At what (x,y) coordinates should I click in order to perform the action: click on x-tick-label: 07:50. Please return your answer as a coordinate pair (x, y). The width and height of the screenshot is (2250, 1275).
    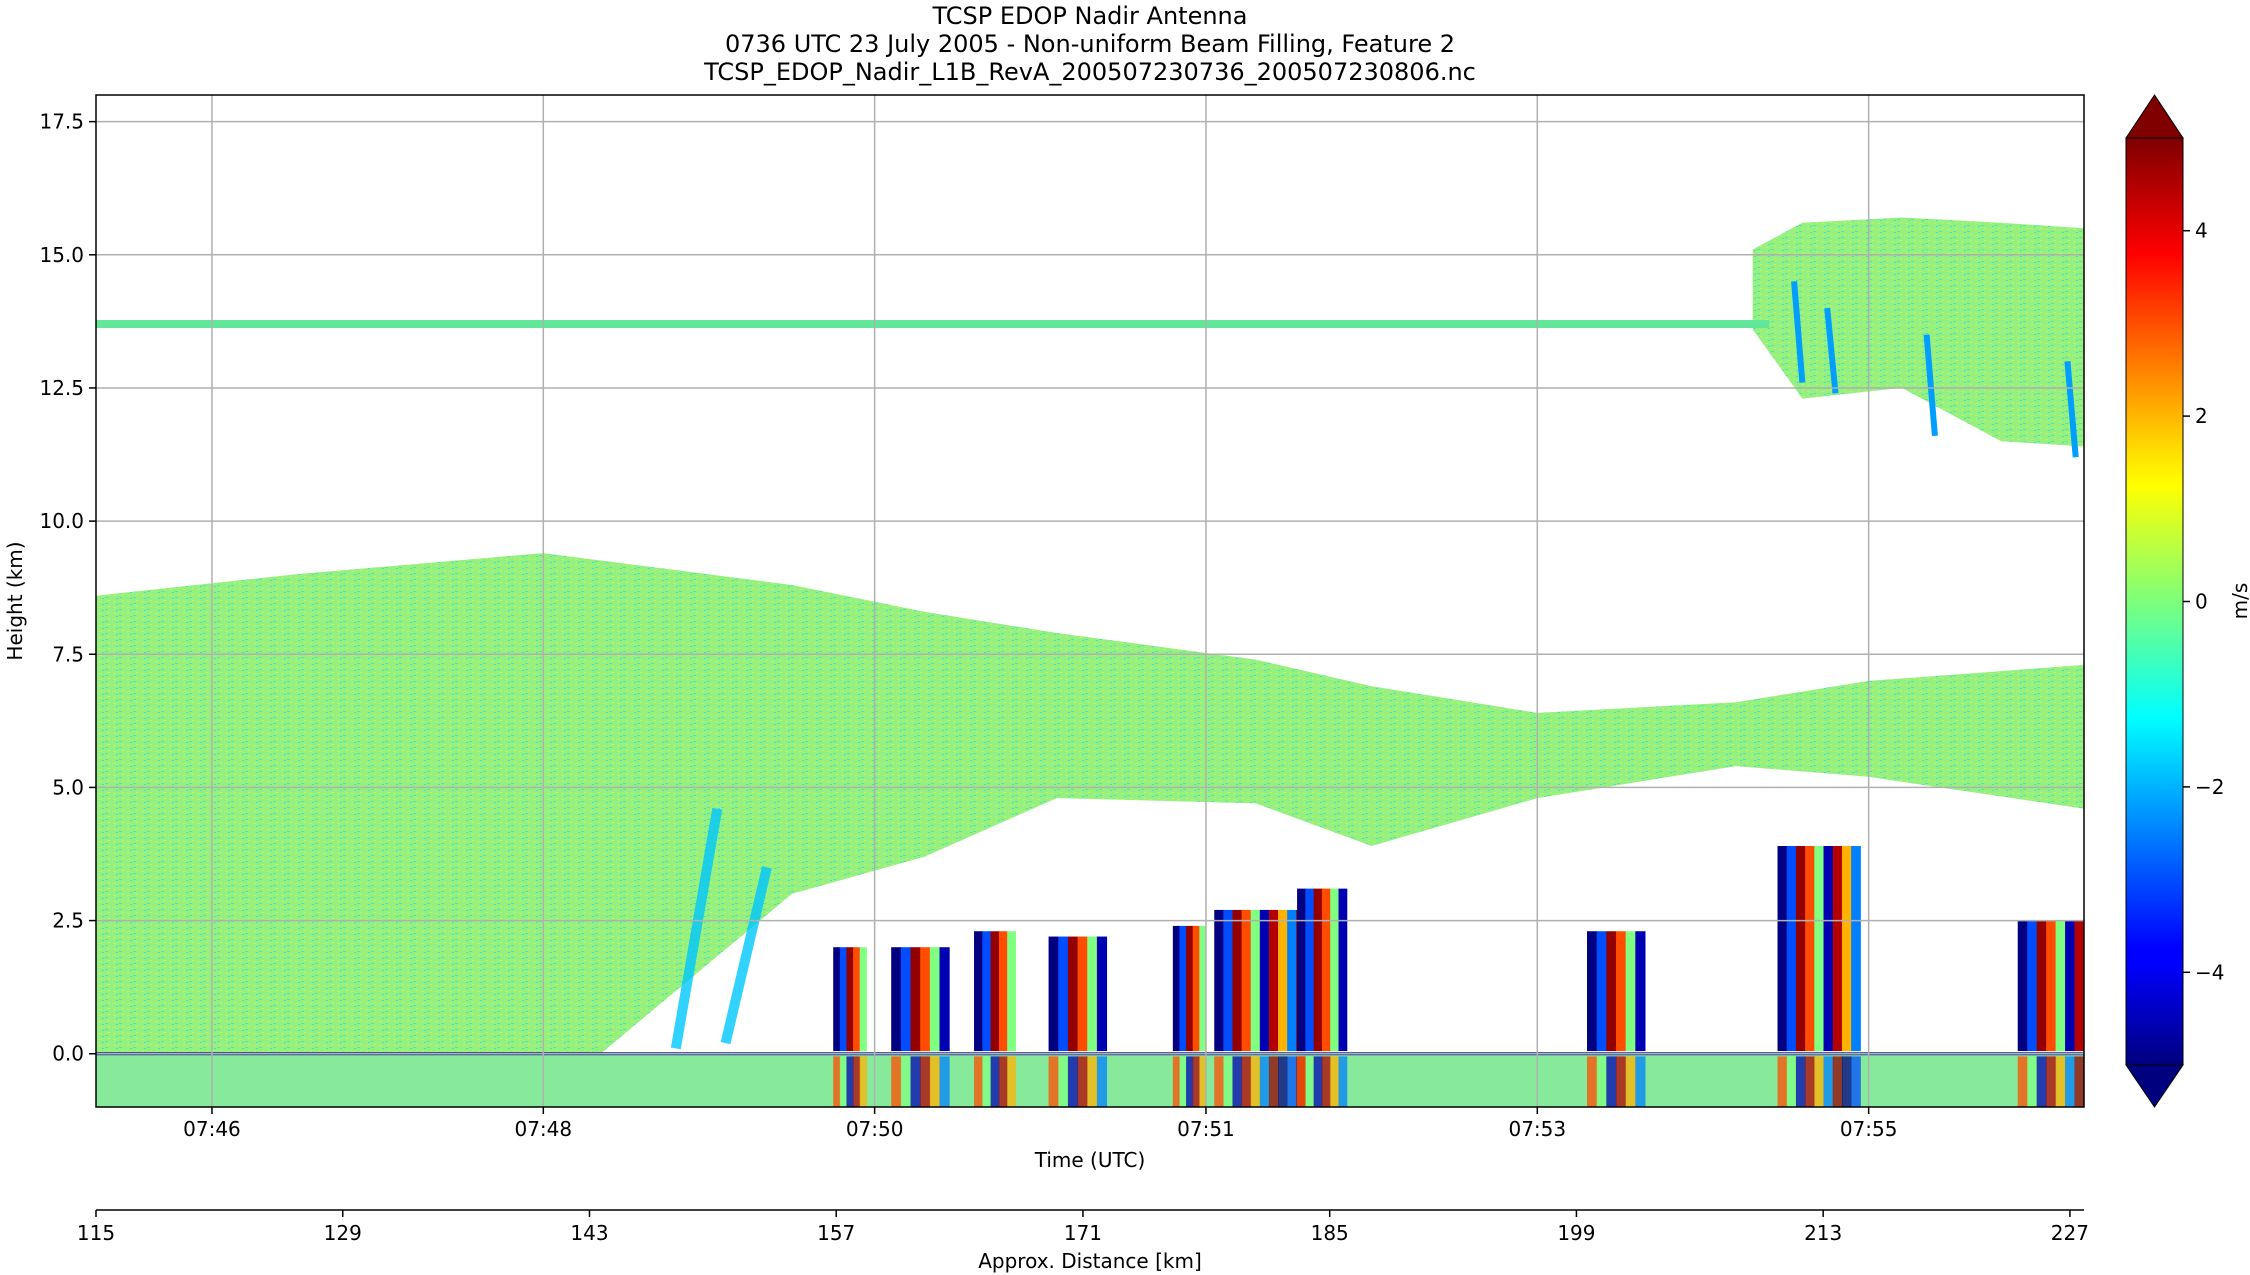
    Looking at the image, I should click on (875, 1129).